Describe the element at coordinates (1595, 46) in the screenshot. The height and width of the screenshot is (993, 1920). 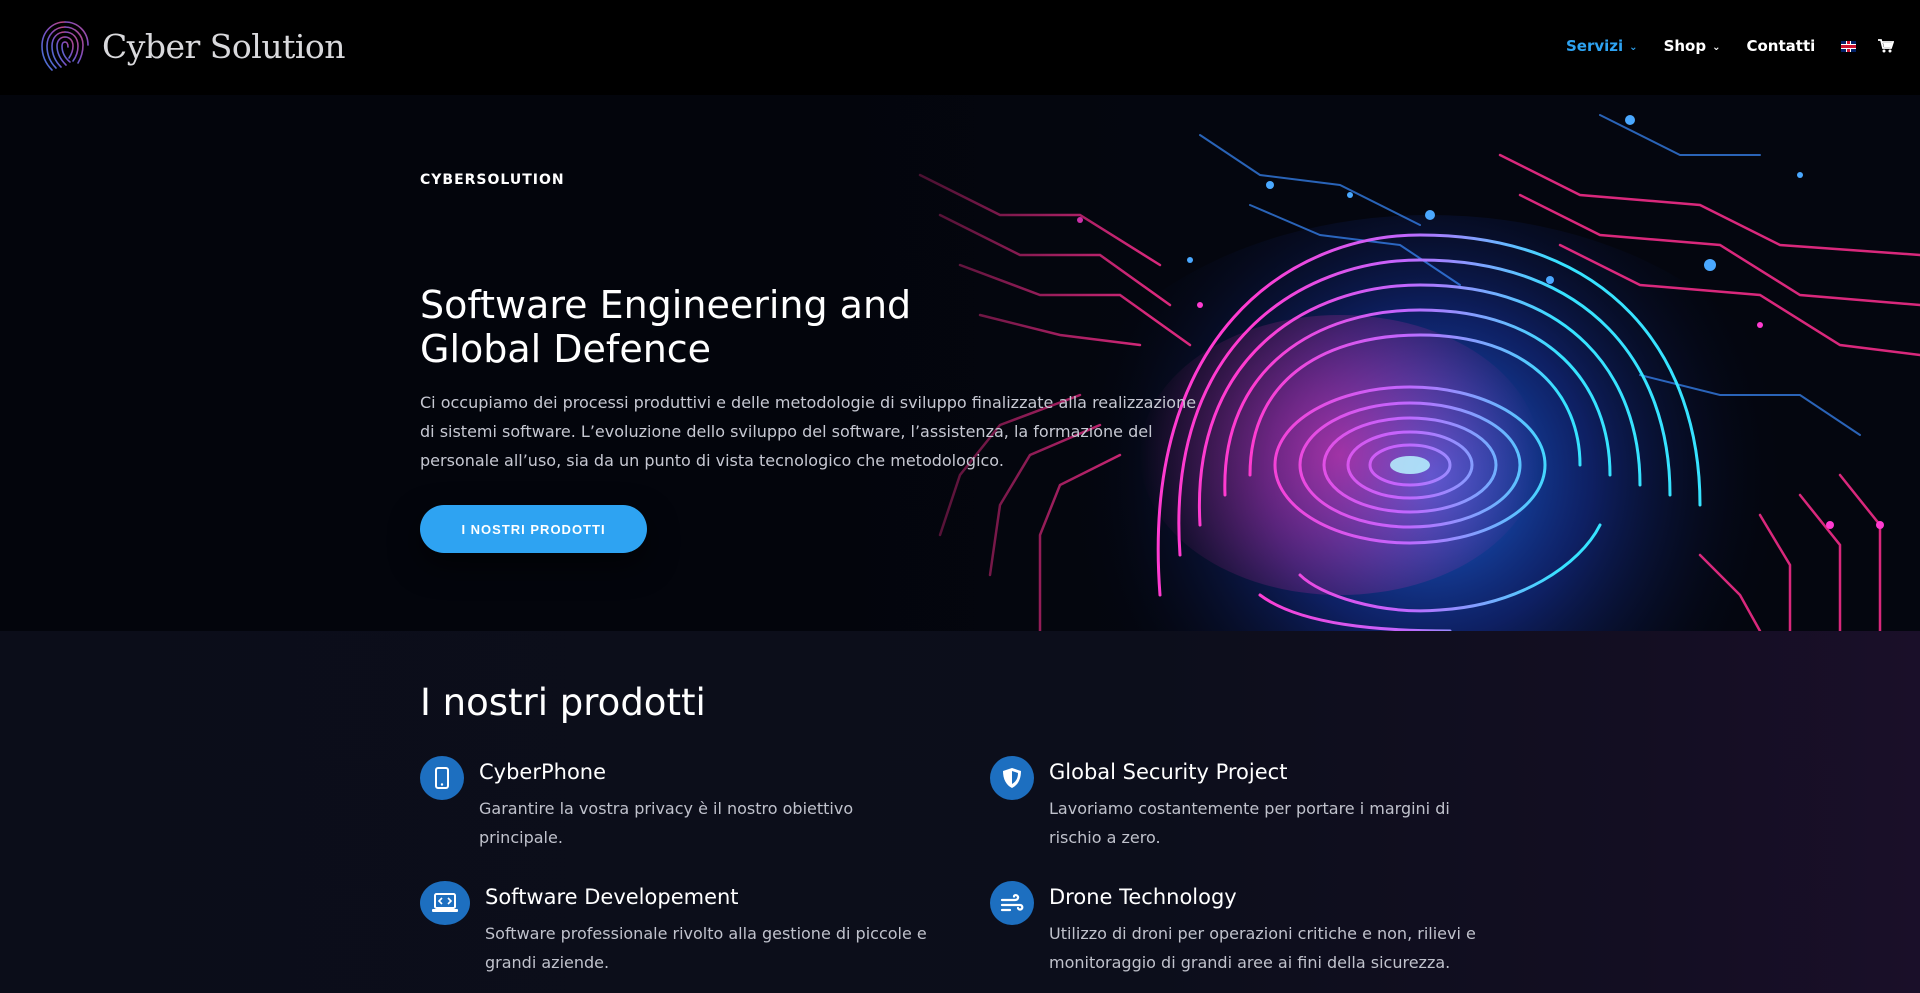
I see `nav-item-label: Servizi` at that location.